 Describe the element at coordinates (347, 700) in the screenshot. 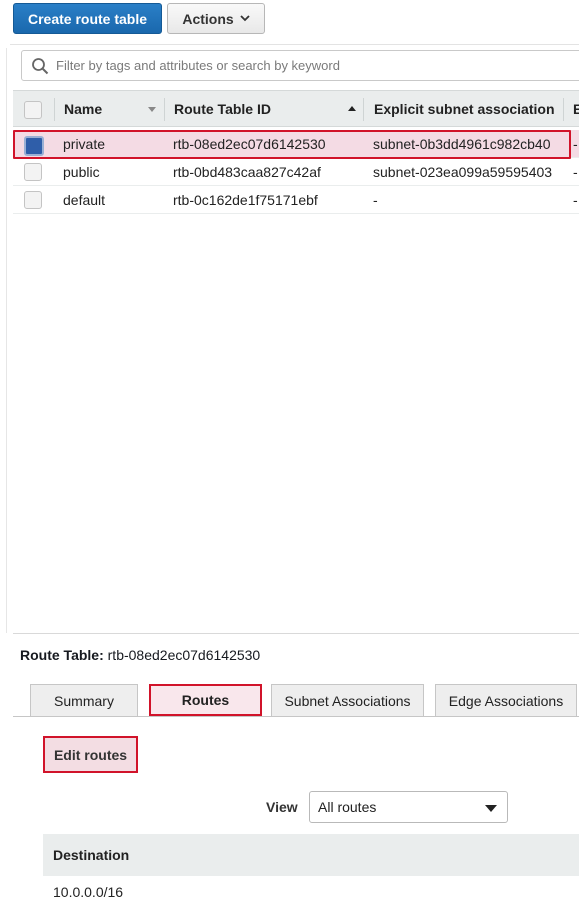

I see `tab-subnet-associations: Subnet Associations` at that location.